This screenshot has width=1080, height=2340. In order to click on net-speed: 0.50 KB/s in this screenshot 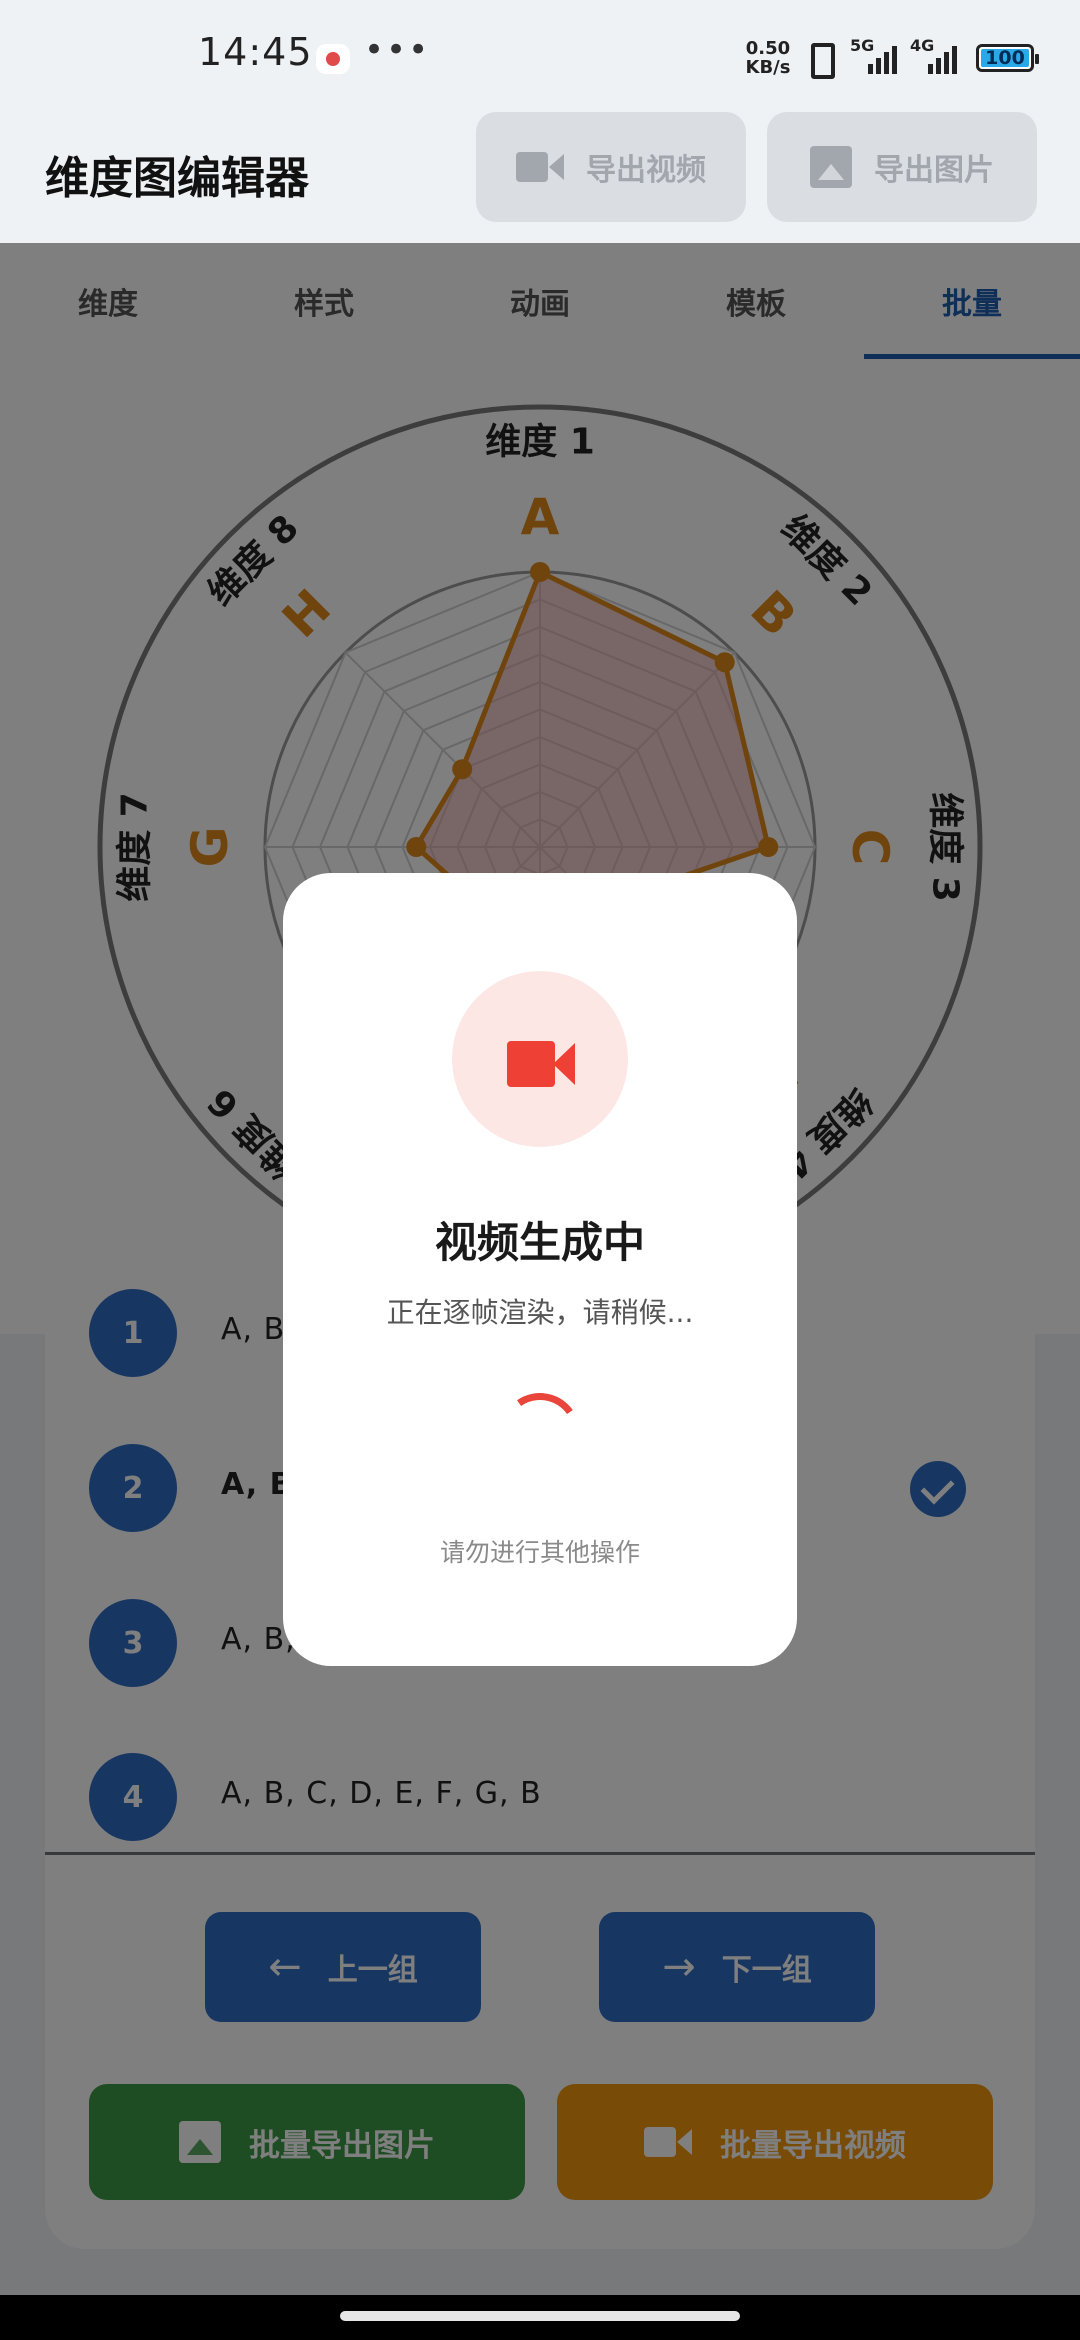, I will do `click(768, 58)`.